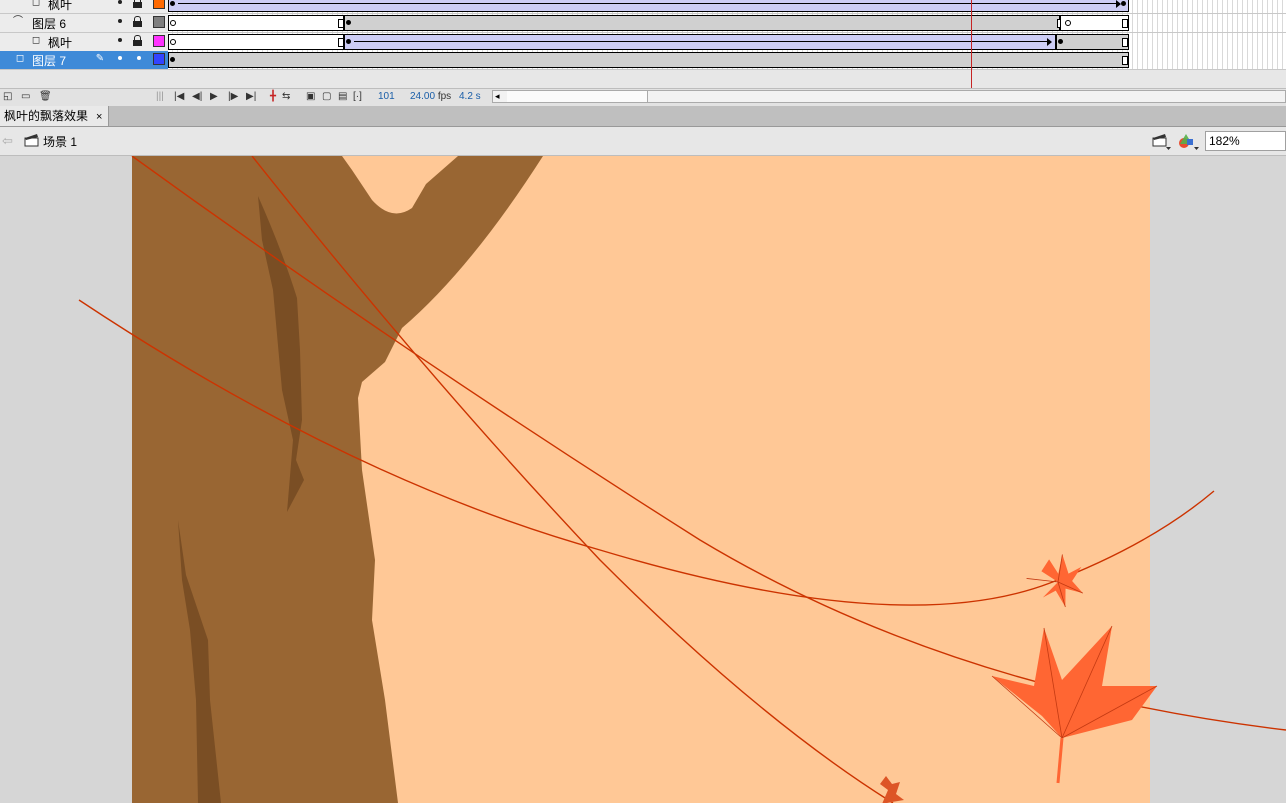 This screenshot has height=803, width=1286. What do you see at coordinates (84, 23) in the screenshot?
I see `layer-row-guide: ⌒ 图层 6` at bounding box center [84, 23].